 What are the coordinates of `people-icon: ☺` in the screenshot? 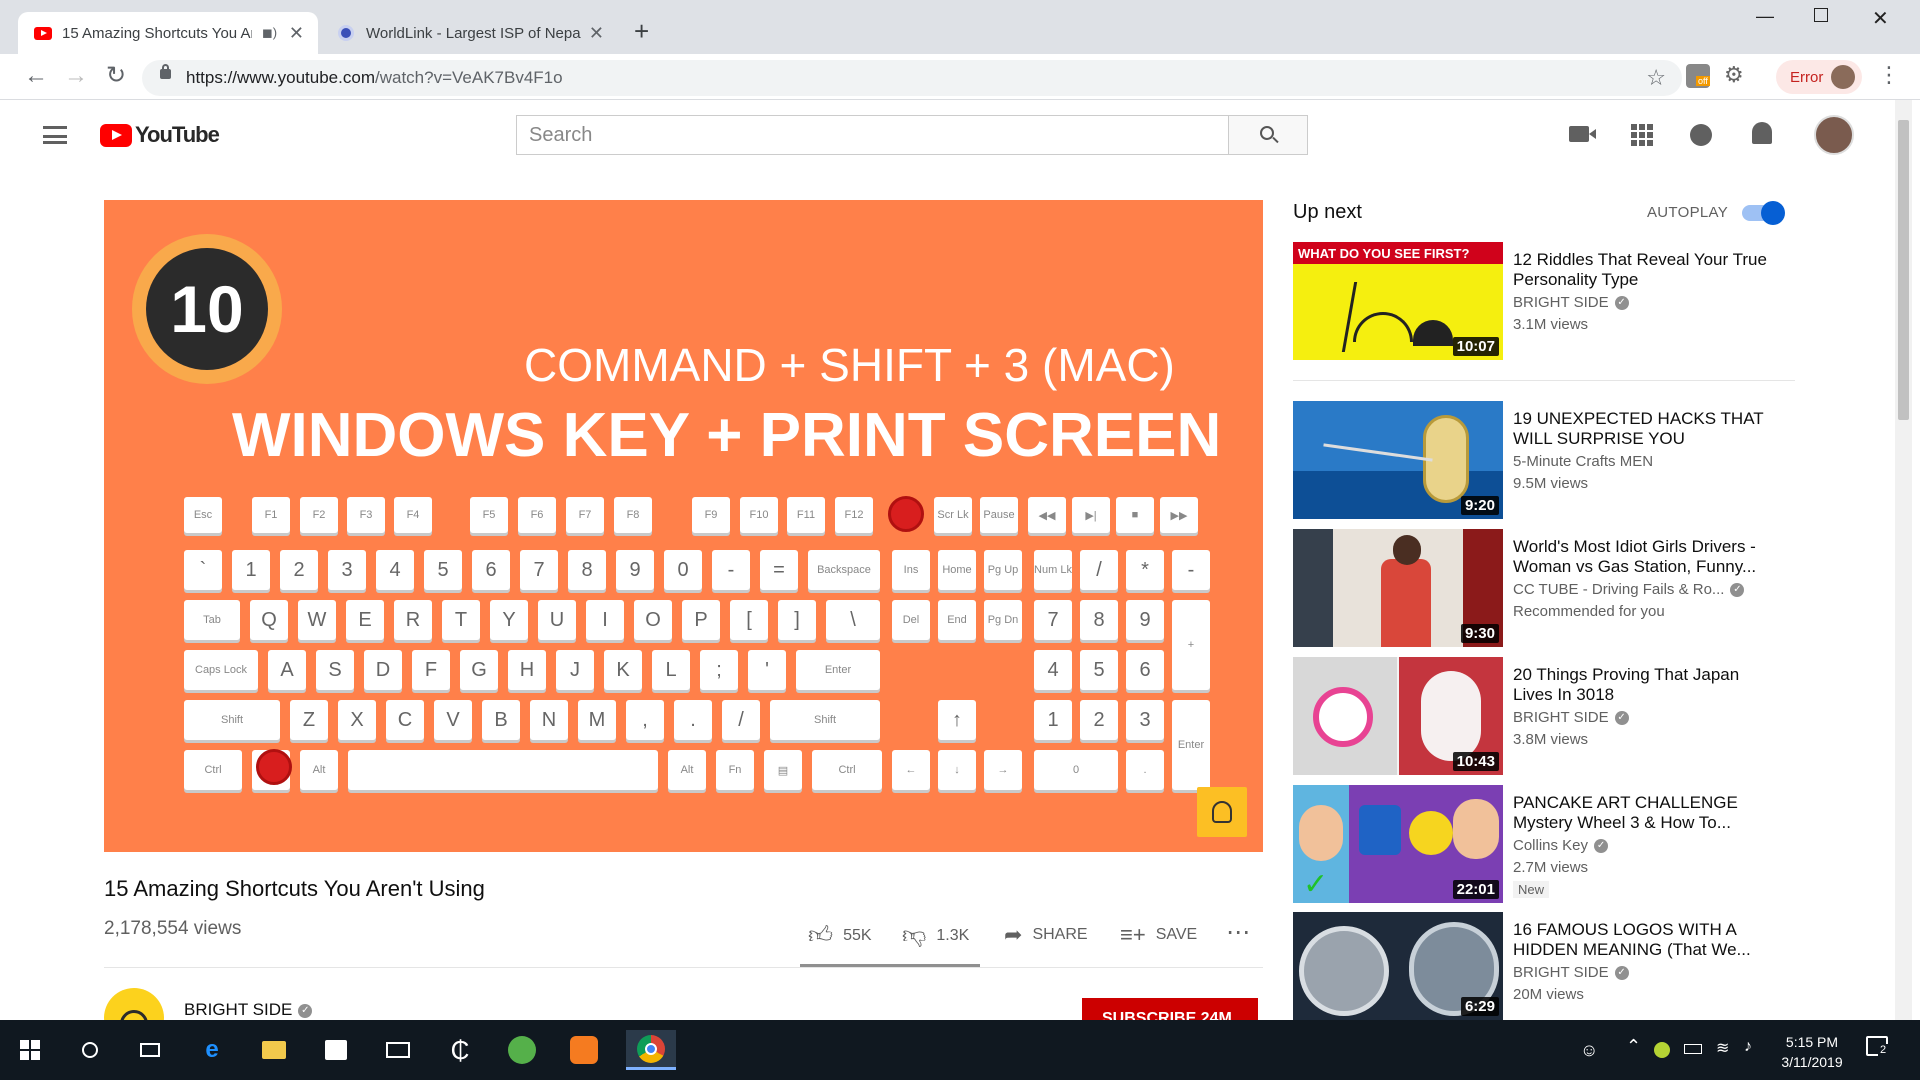 It's located at (1589, 1050).